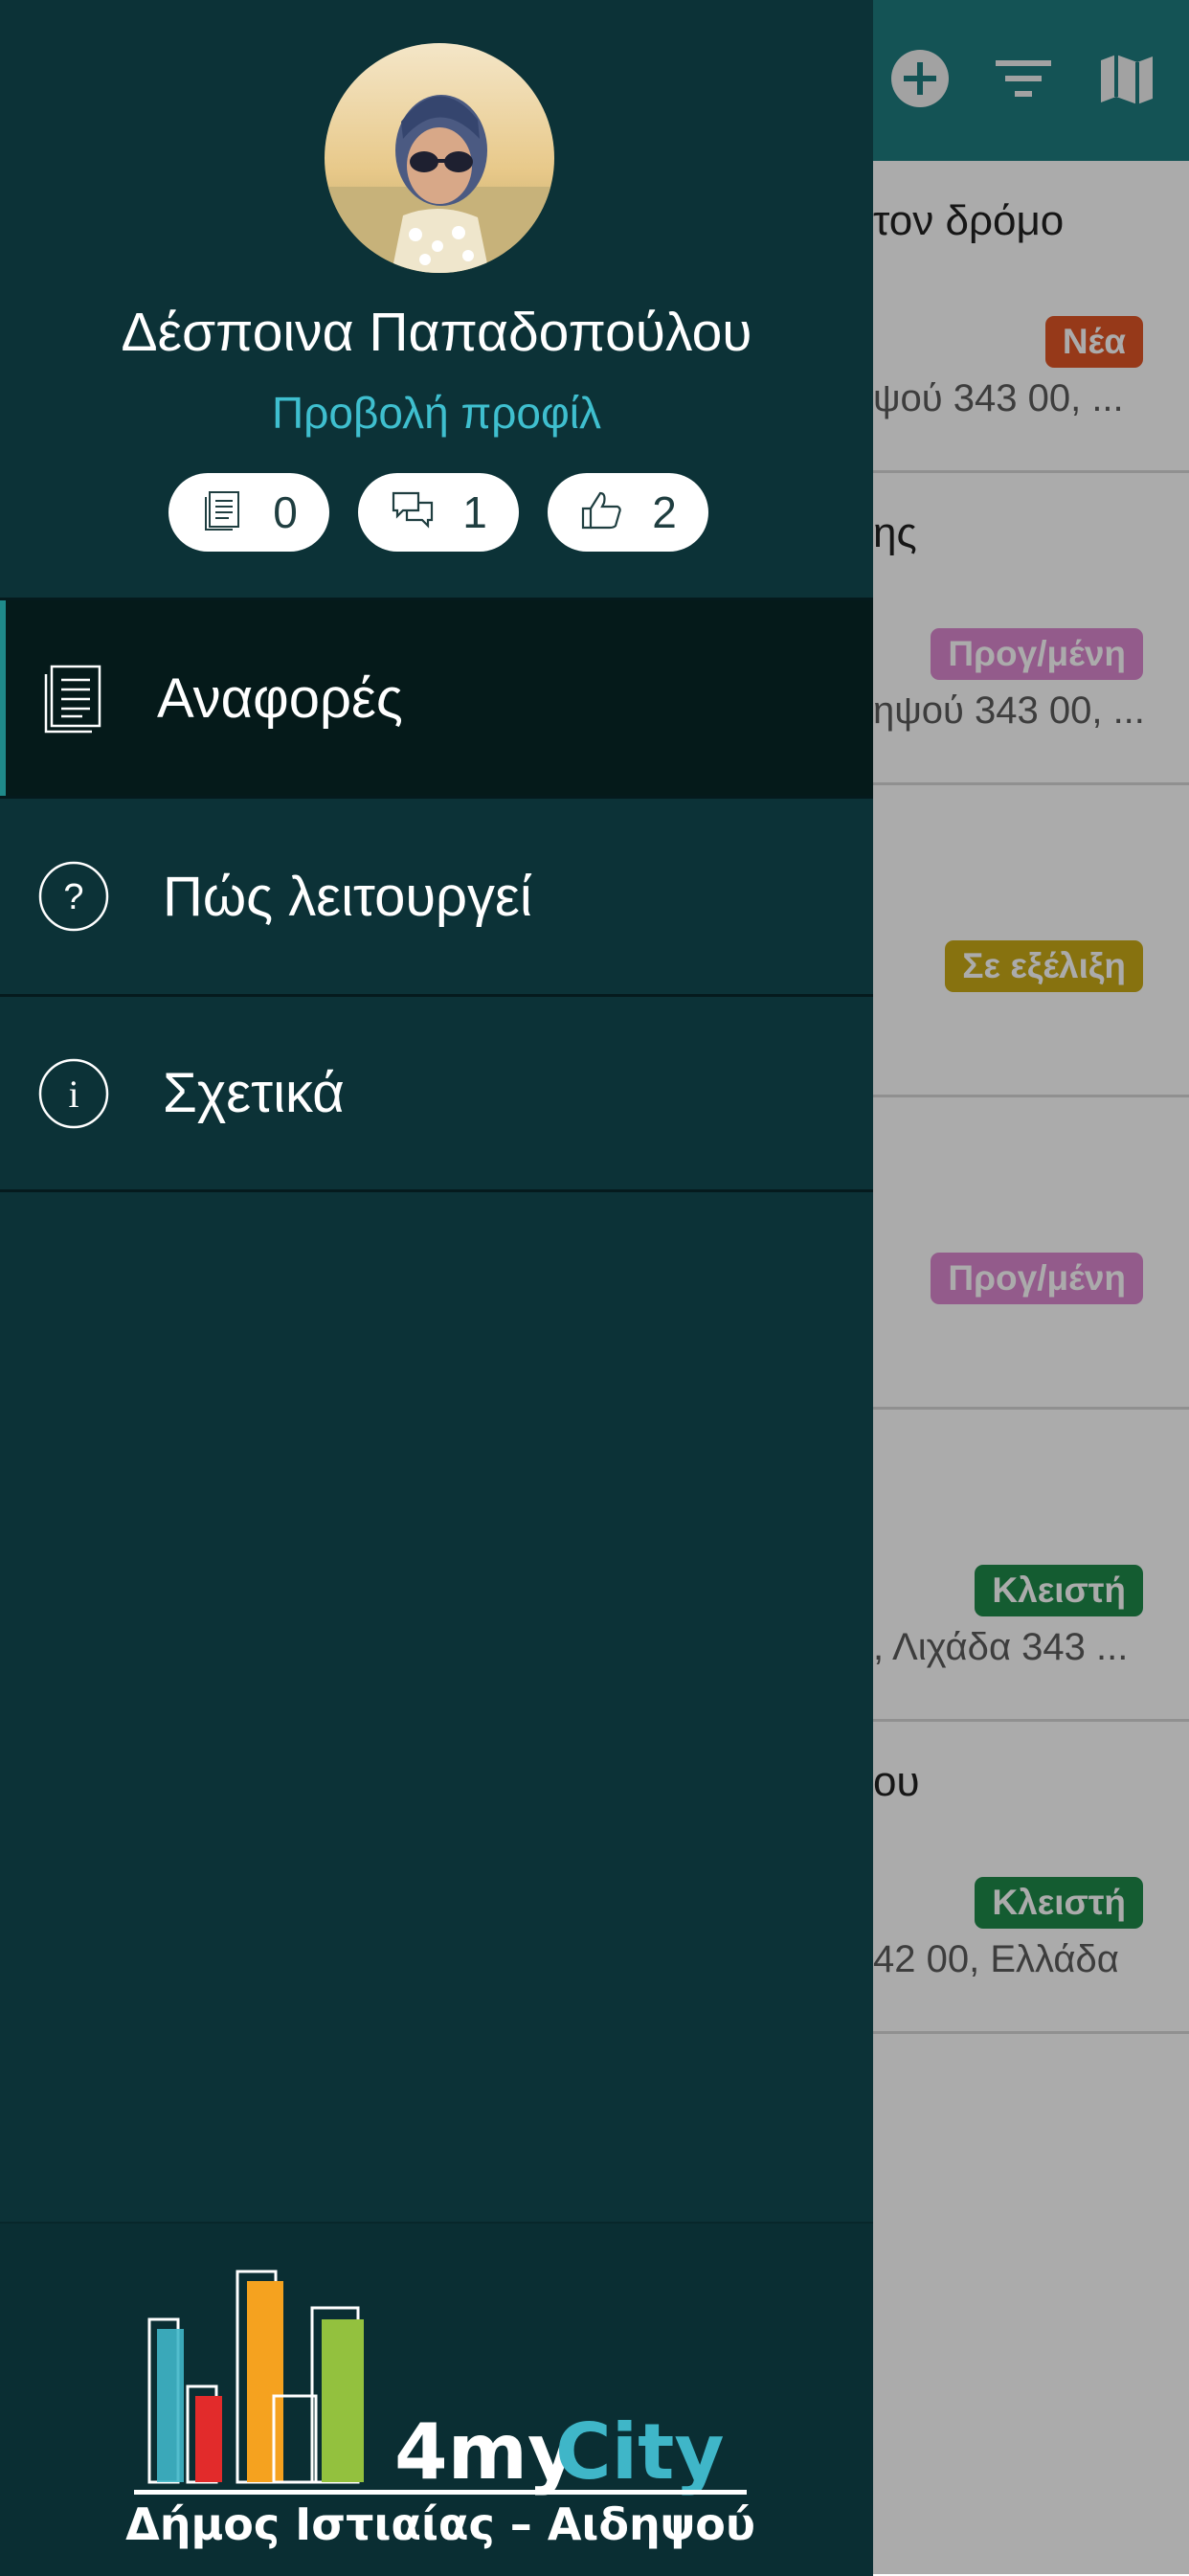  I want to click on logo-subtitle: Δήμος Ιστιαίας – Αιδηψού, so click(440, 2523).